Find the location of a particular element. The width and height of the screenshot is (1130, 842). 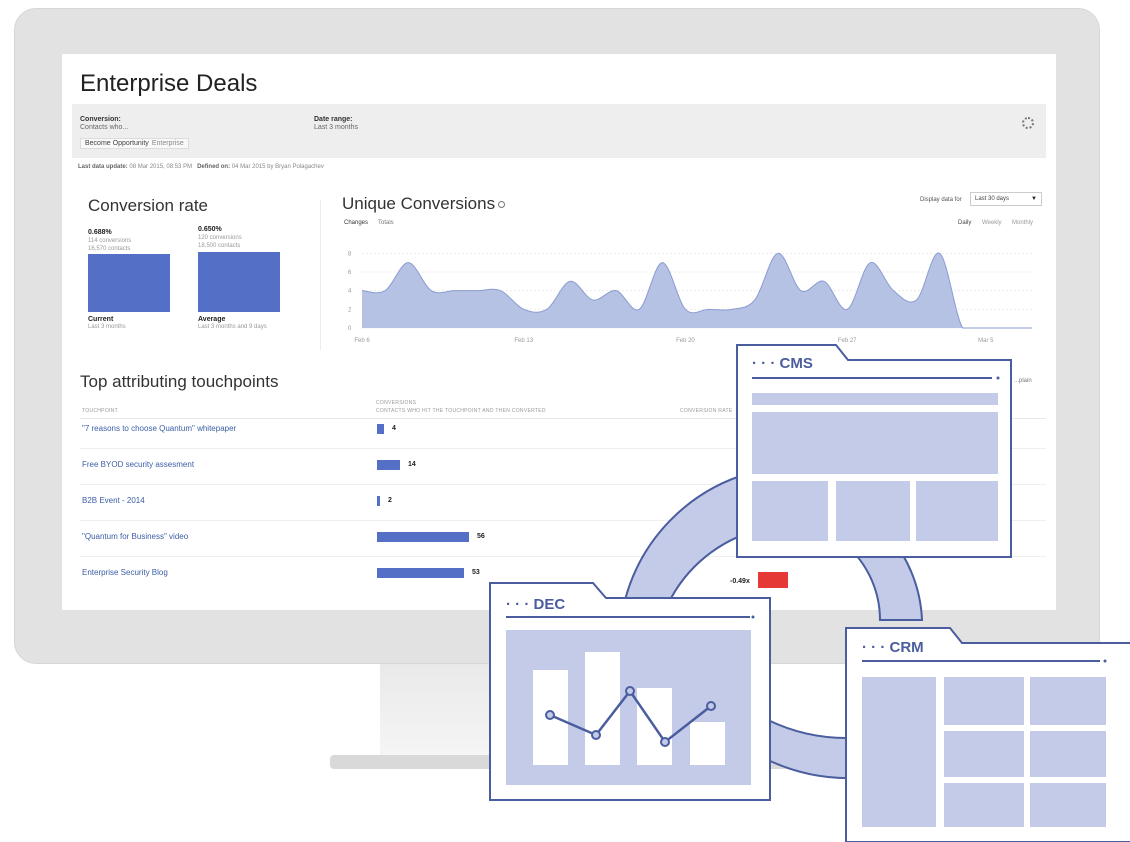

x-tick-label: Feb 27 is located at coordinates (847, 341).